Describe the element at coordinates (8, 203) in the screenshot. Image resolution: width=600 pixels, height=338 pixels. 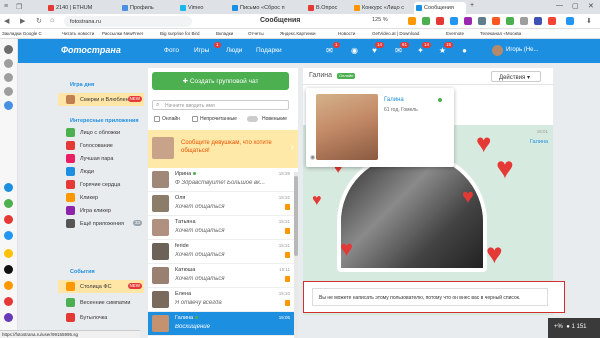
I see `whatsapp-icon` at that location.